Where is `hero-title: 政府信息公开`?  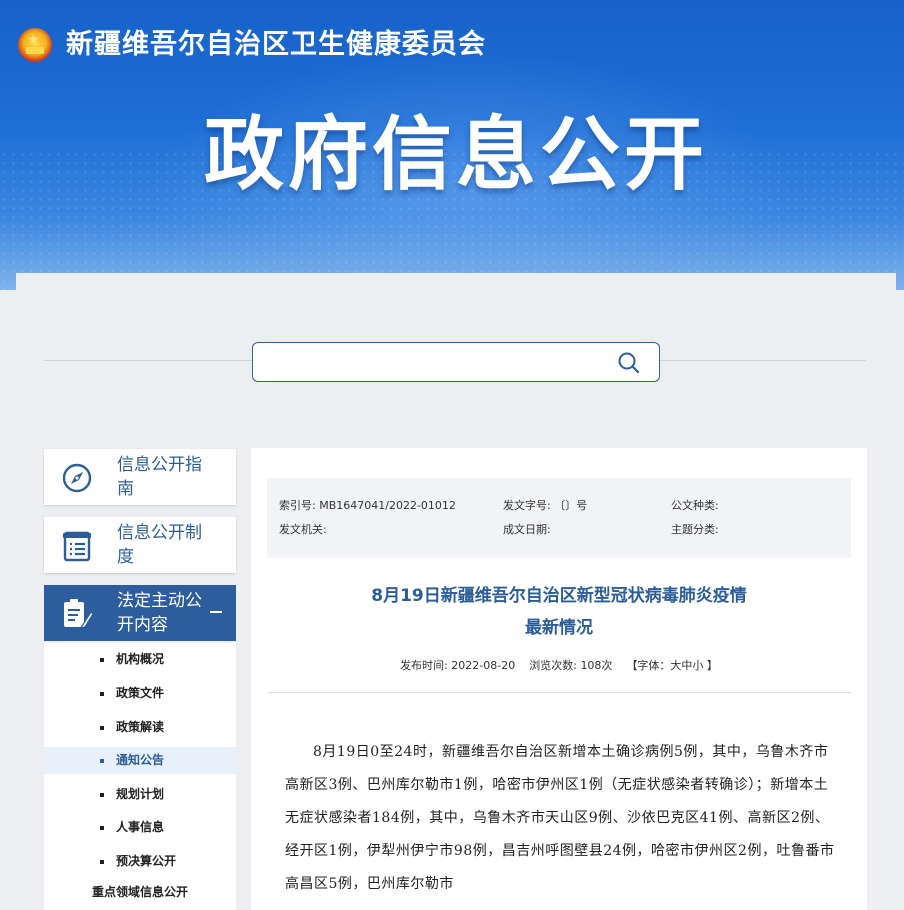 hero-title: 政府信息公开 is located at coordinates (456, 154).